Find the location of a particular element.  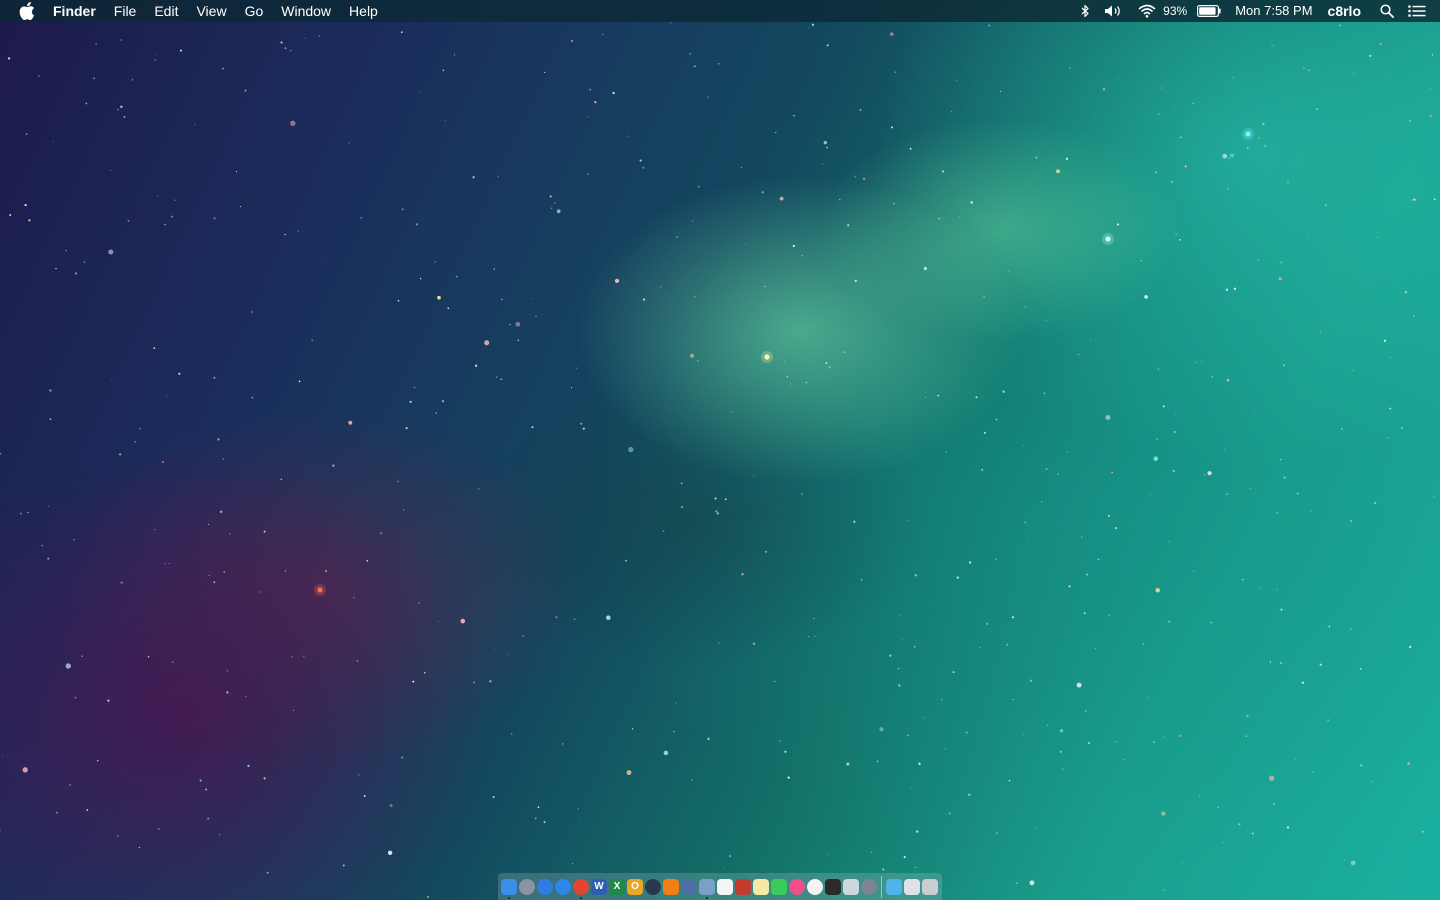

bluetooth-icon is located at coordinates (1085, 11).